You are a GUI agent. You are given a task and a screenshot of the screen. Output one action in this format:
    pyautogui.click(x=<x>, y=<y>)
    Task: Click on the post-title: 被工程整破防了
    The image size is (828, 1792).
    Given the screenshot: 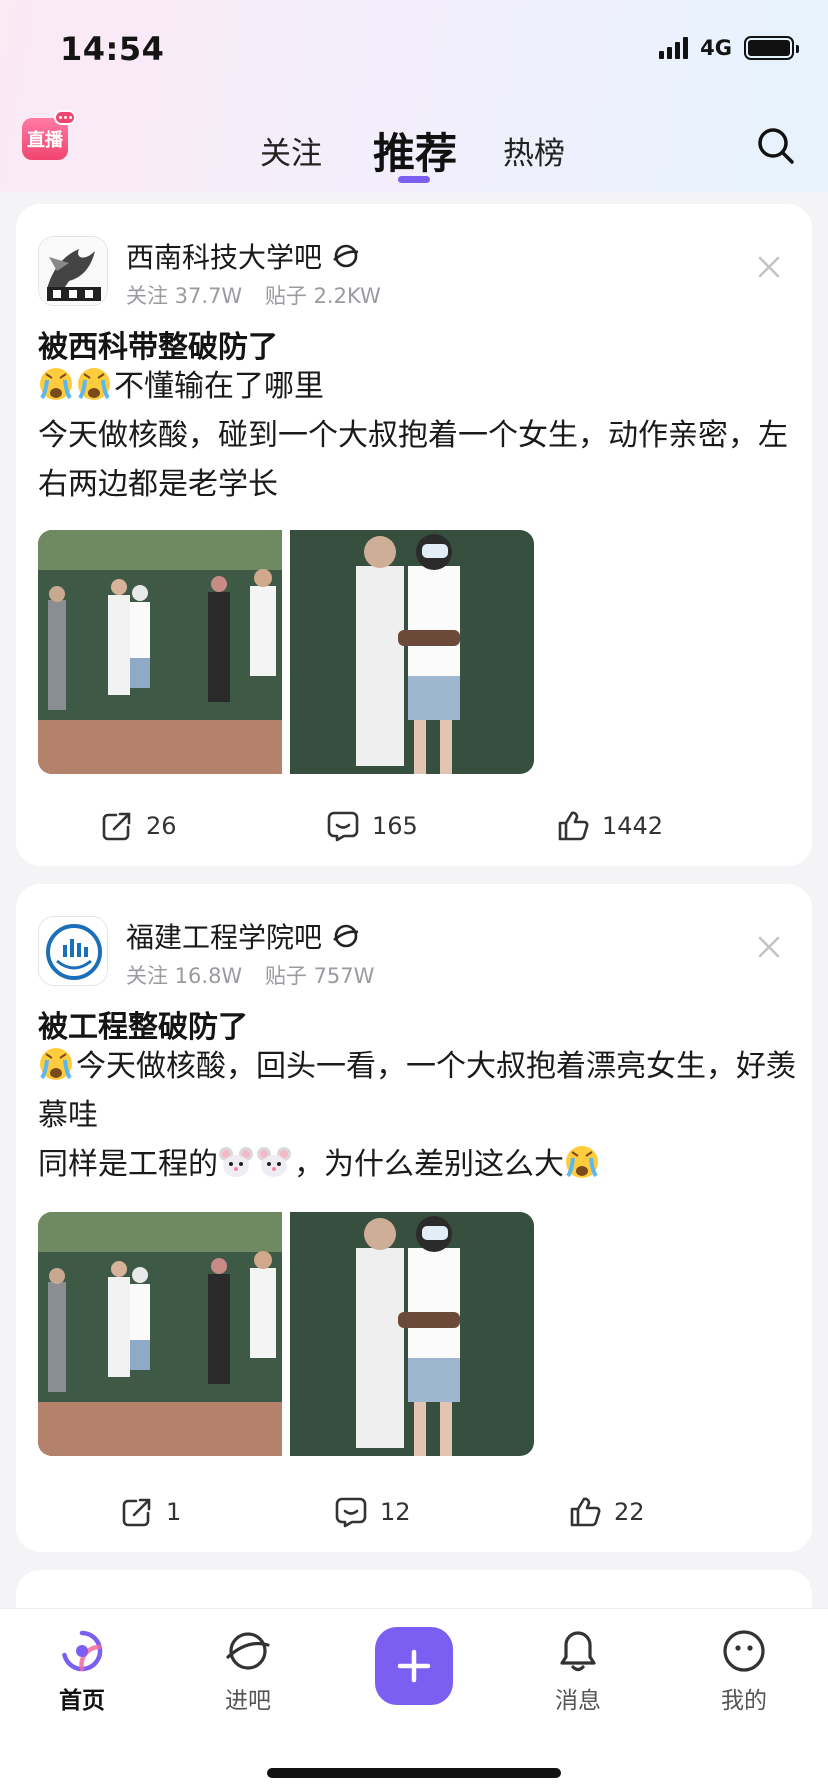 What is the action you would take?
    pyautogui.click(x=143, y=1024)
    